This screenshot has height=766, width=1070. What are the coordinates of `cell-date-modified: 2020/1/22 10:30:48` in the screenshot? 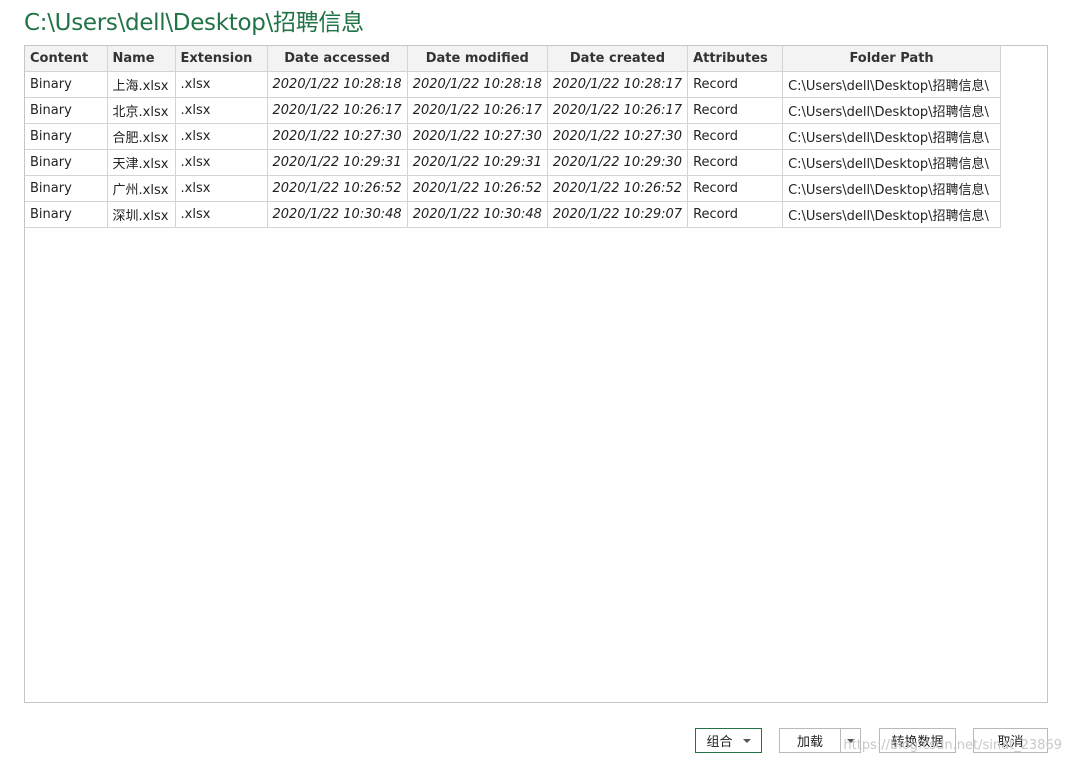 It's located at (477, 214).